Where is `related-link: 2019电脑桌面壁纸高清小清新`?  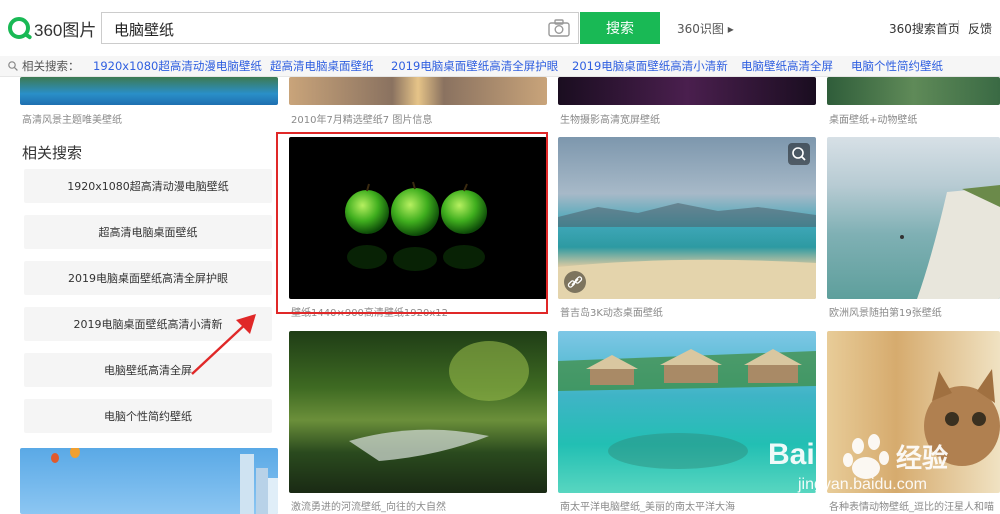
related-link: 2019电脑桌面壁纸高清小清新 is located at coordinates (650, 66).